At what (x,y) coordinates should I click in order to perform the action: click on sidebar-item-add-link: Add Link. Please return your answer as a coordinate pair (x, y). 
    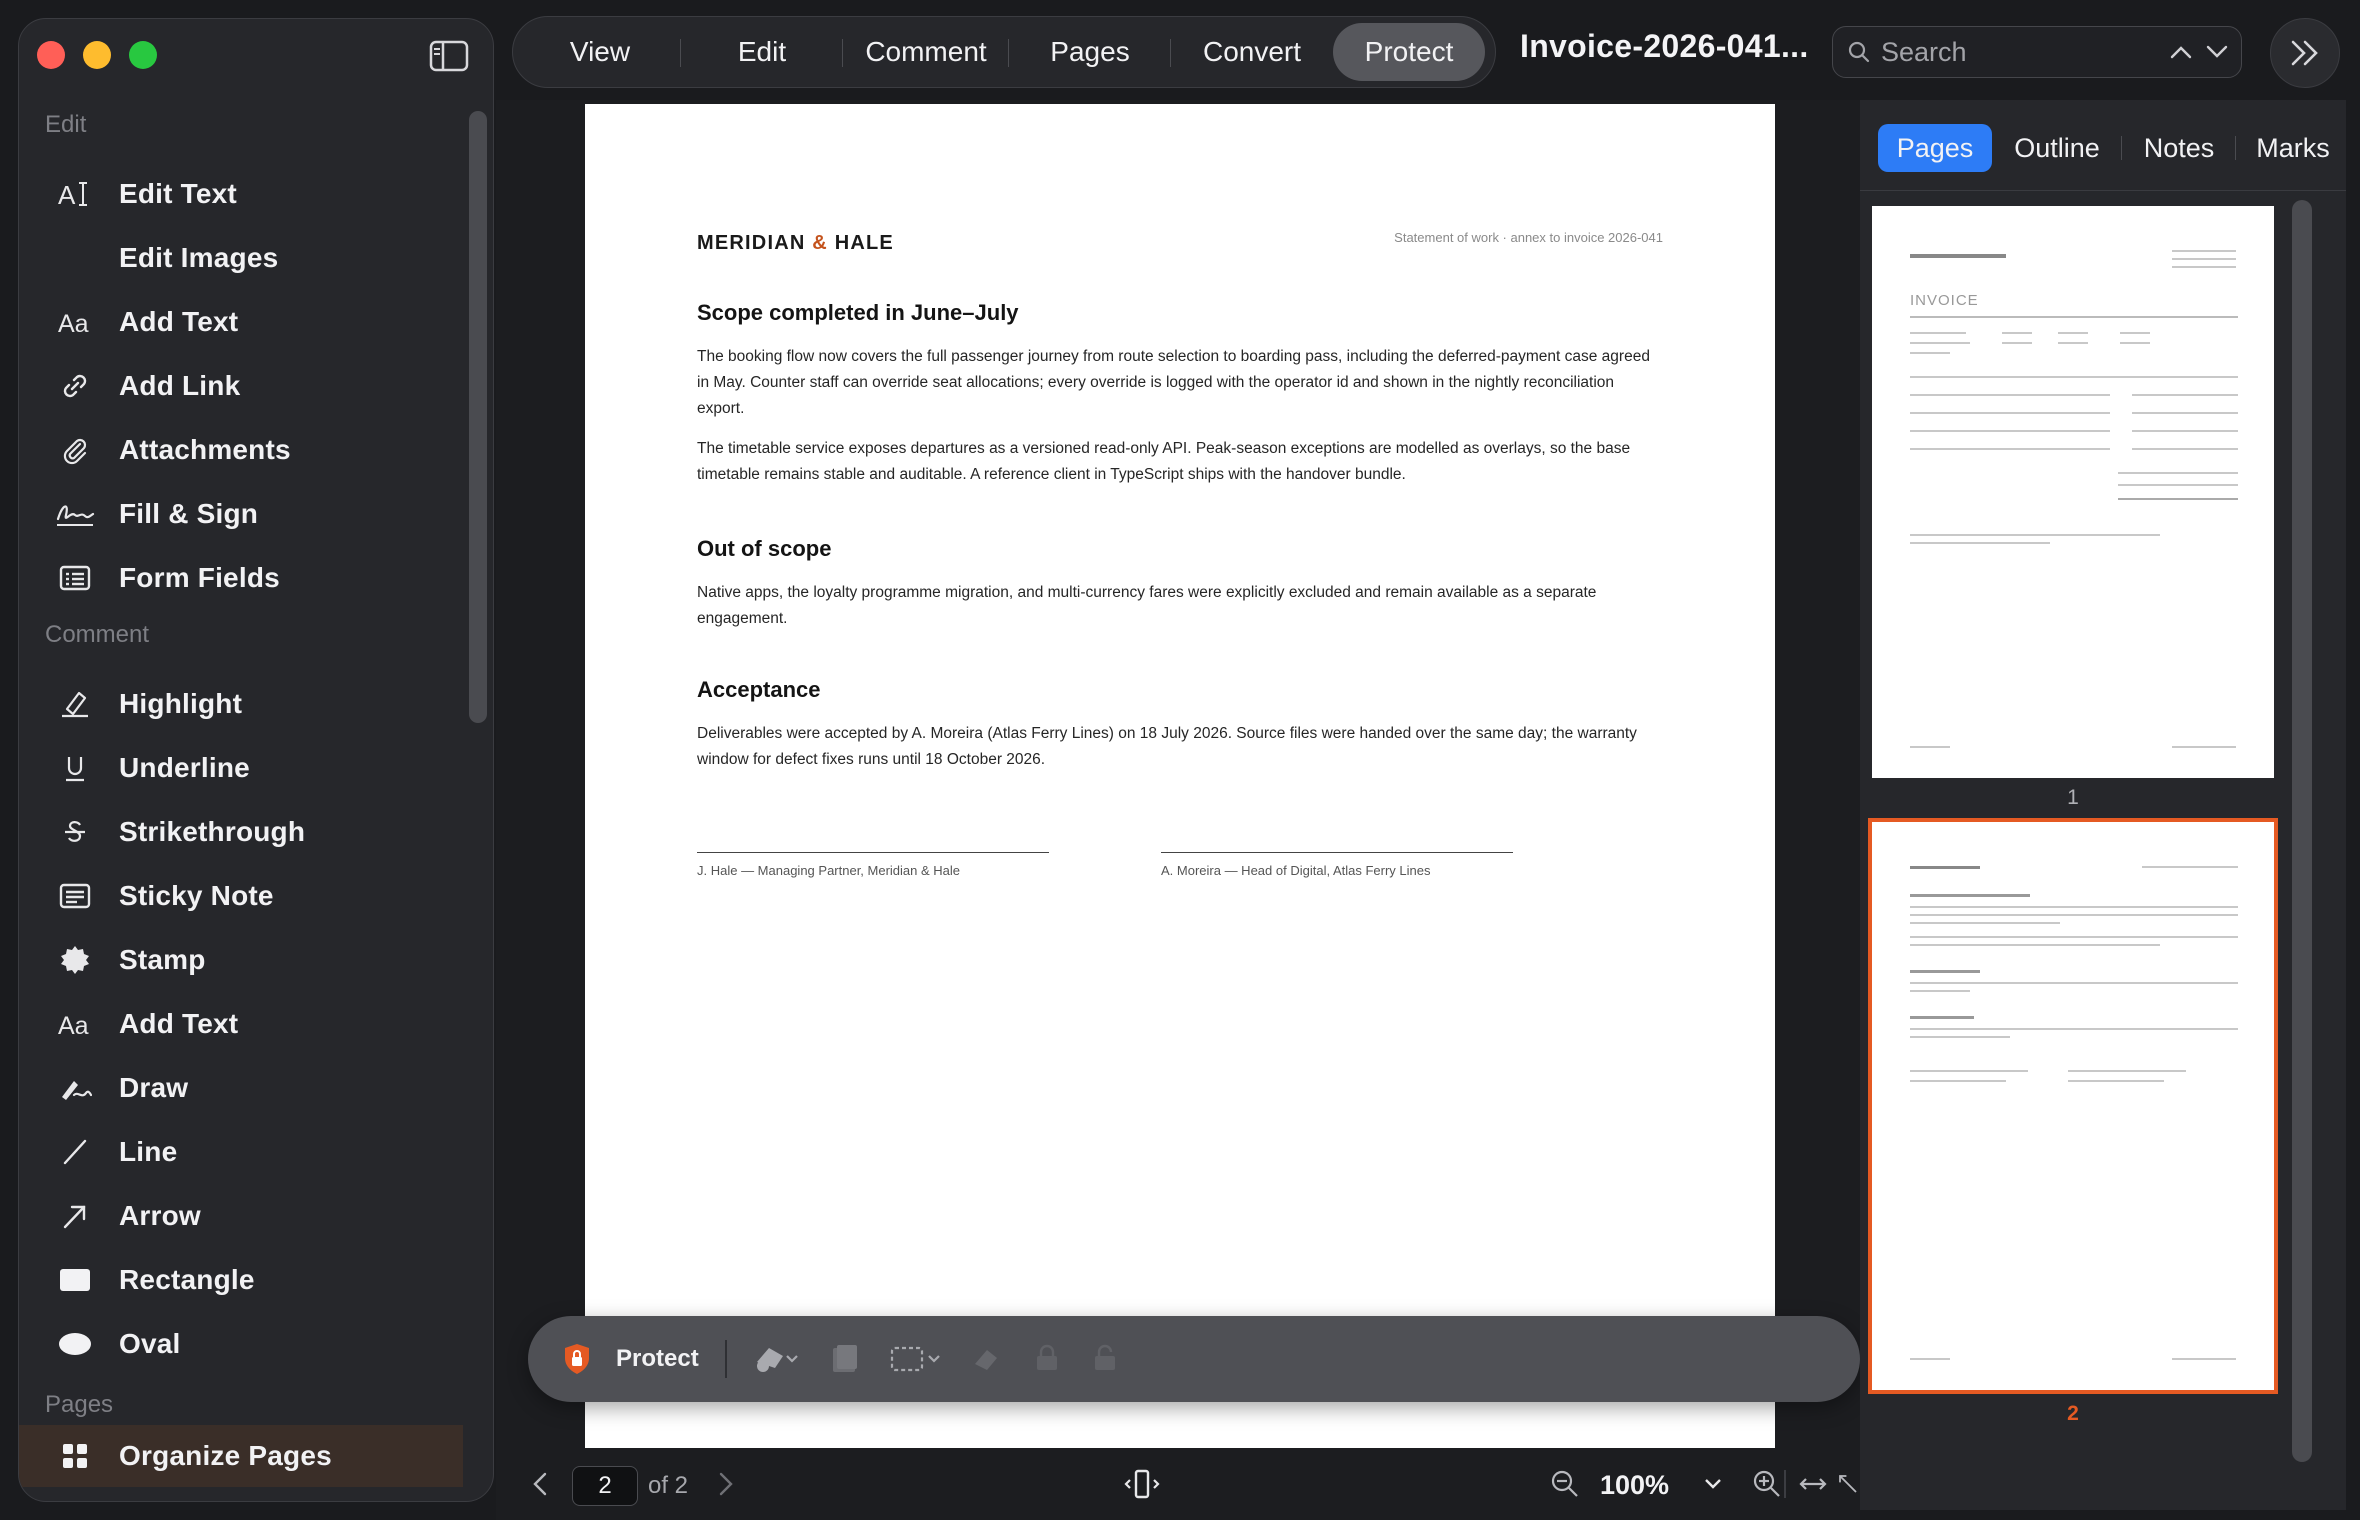
    Looking at the image, I should click on (244, 386).